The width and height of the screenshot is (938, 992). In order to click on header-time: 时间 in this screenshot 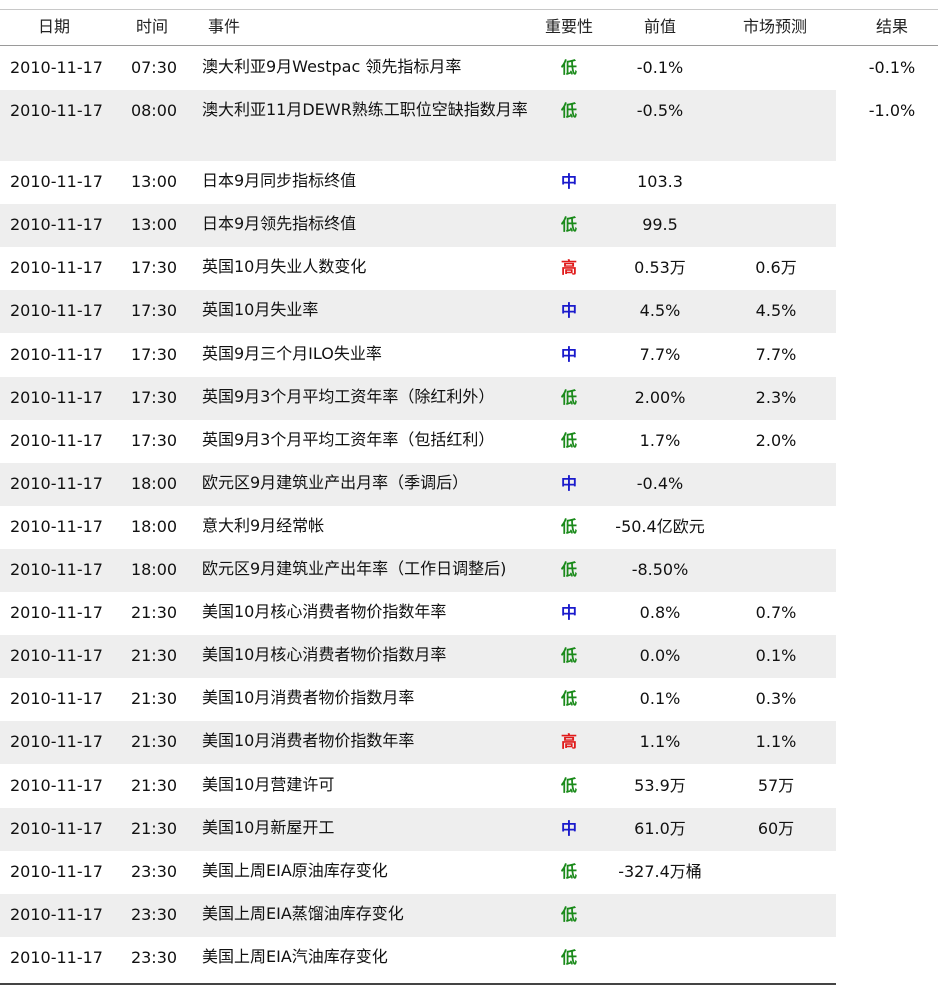, I will do `click(152, 26)`.